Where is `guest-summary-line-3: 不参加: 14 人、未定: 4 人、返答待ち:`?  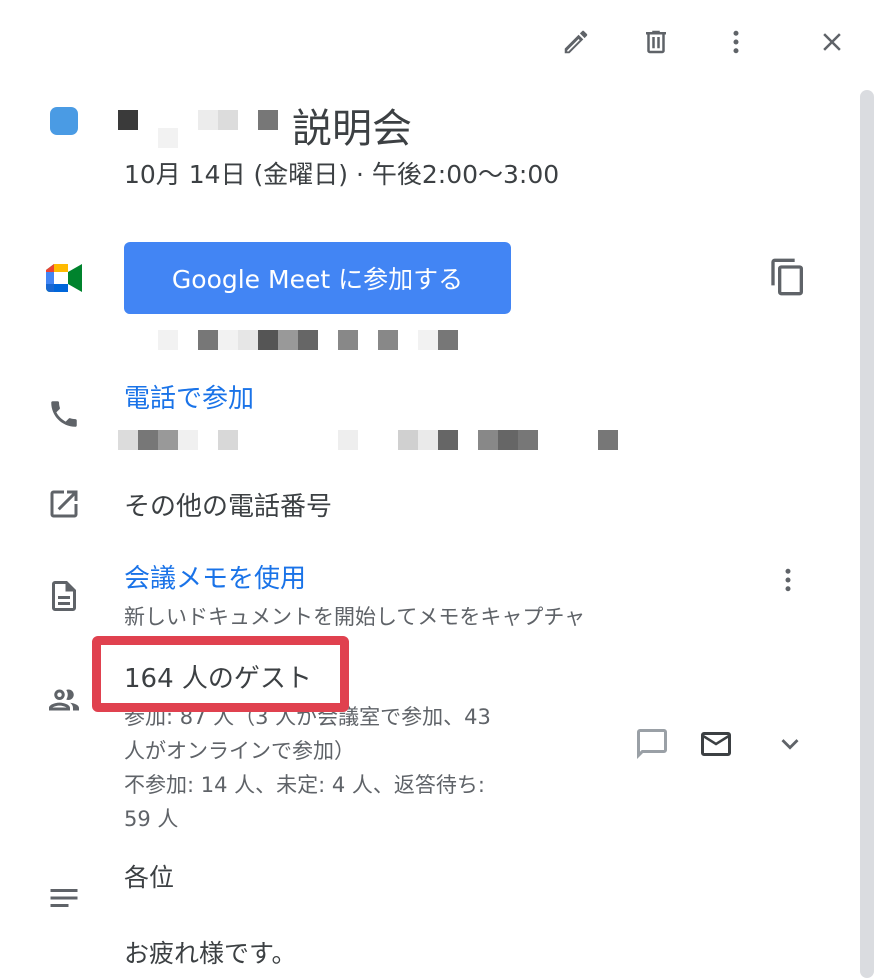
guest-summary-line-3: 不参加: 14 人、未定: 4 人、返答待ち: is located at coordinates (305, 785).